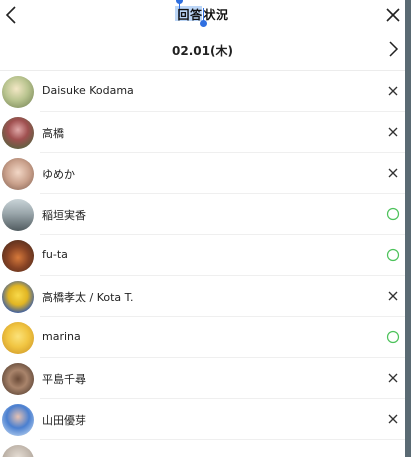  I want to click on header: 回答状況, so click(202, 14).